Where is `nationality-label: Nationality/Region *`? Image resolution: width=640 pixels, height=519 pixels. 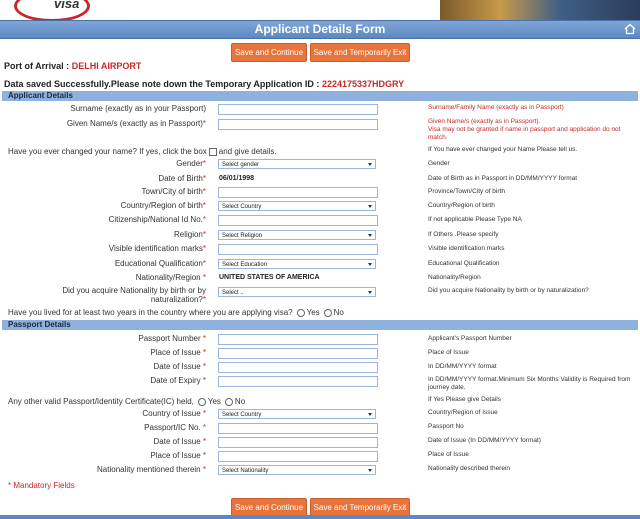 nationality-label: Nationality/Region * is located at coordinates (170, 277).